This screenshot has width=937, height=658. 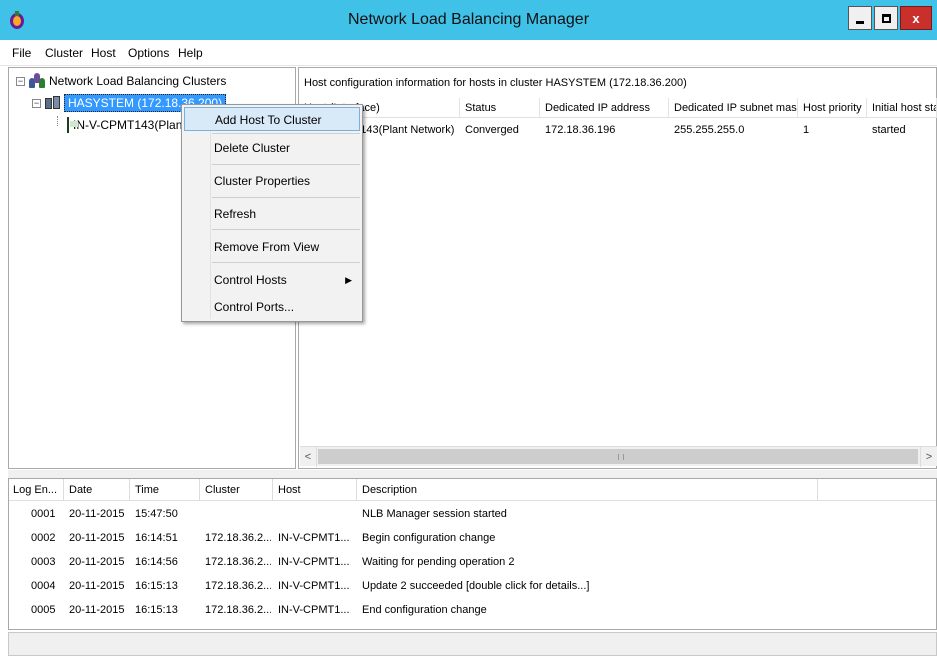 What do you see at coordinates (438, 562) in the screenshot?
I see `log-description: Waiting for pending operation 2` at bounding box center [438, 562].